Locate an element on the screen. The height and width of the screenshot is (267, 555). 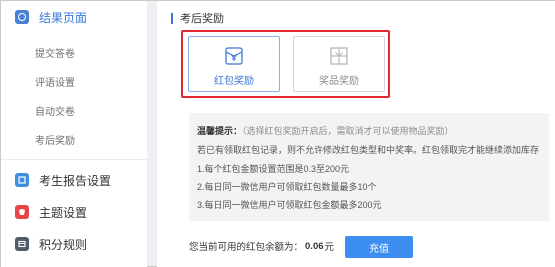
reward-option-label: 奖品奖励 is located at coordinates (339, 81).